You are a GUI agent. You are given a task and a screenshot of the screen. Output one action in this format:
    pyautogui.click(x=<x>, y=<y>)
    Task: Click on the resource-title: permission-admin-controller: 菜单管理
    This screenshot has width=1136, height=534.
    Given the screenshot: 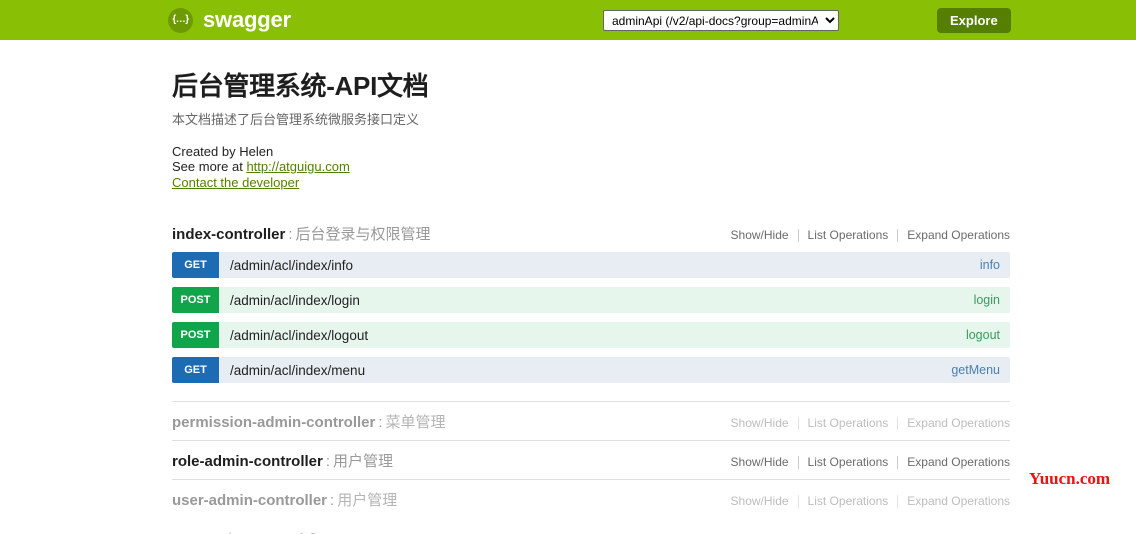 What is the action you would take?
    pyautogui.click(x=309, y=421)
    